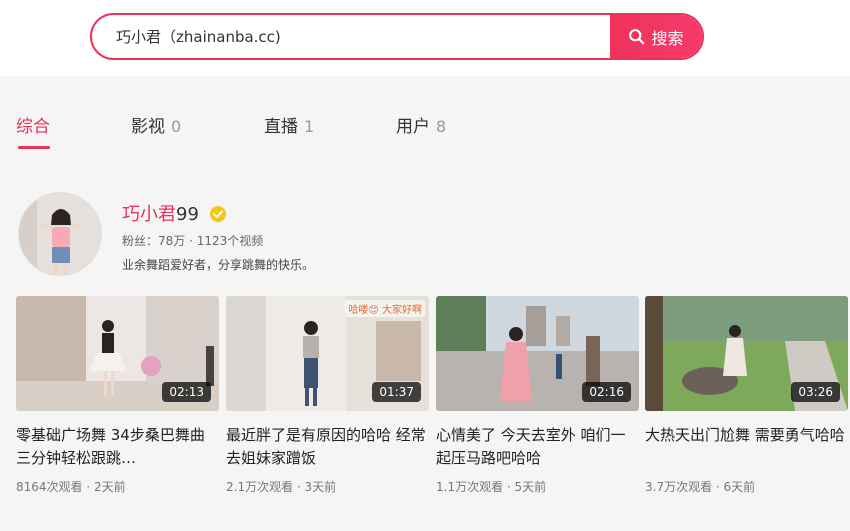  I want to click on search-box: 搜索, so click(397, 36).